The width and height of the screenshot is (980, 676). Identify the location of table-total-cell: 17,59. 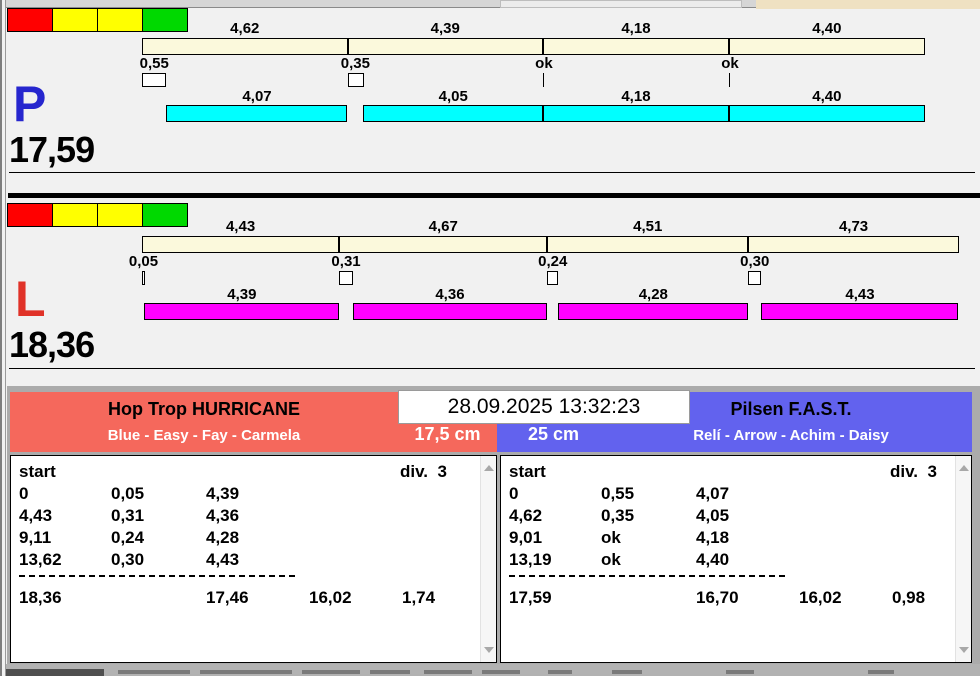
(530, 597).